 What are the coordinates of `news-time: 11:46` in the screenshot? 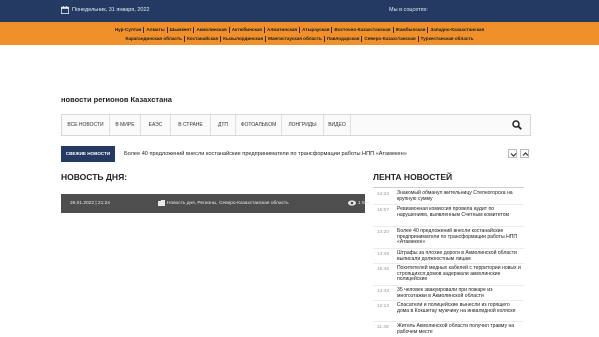 It's located at (383, 327).